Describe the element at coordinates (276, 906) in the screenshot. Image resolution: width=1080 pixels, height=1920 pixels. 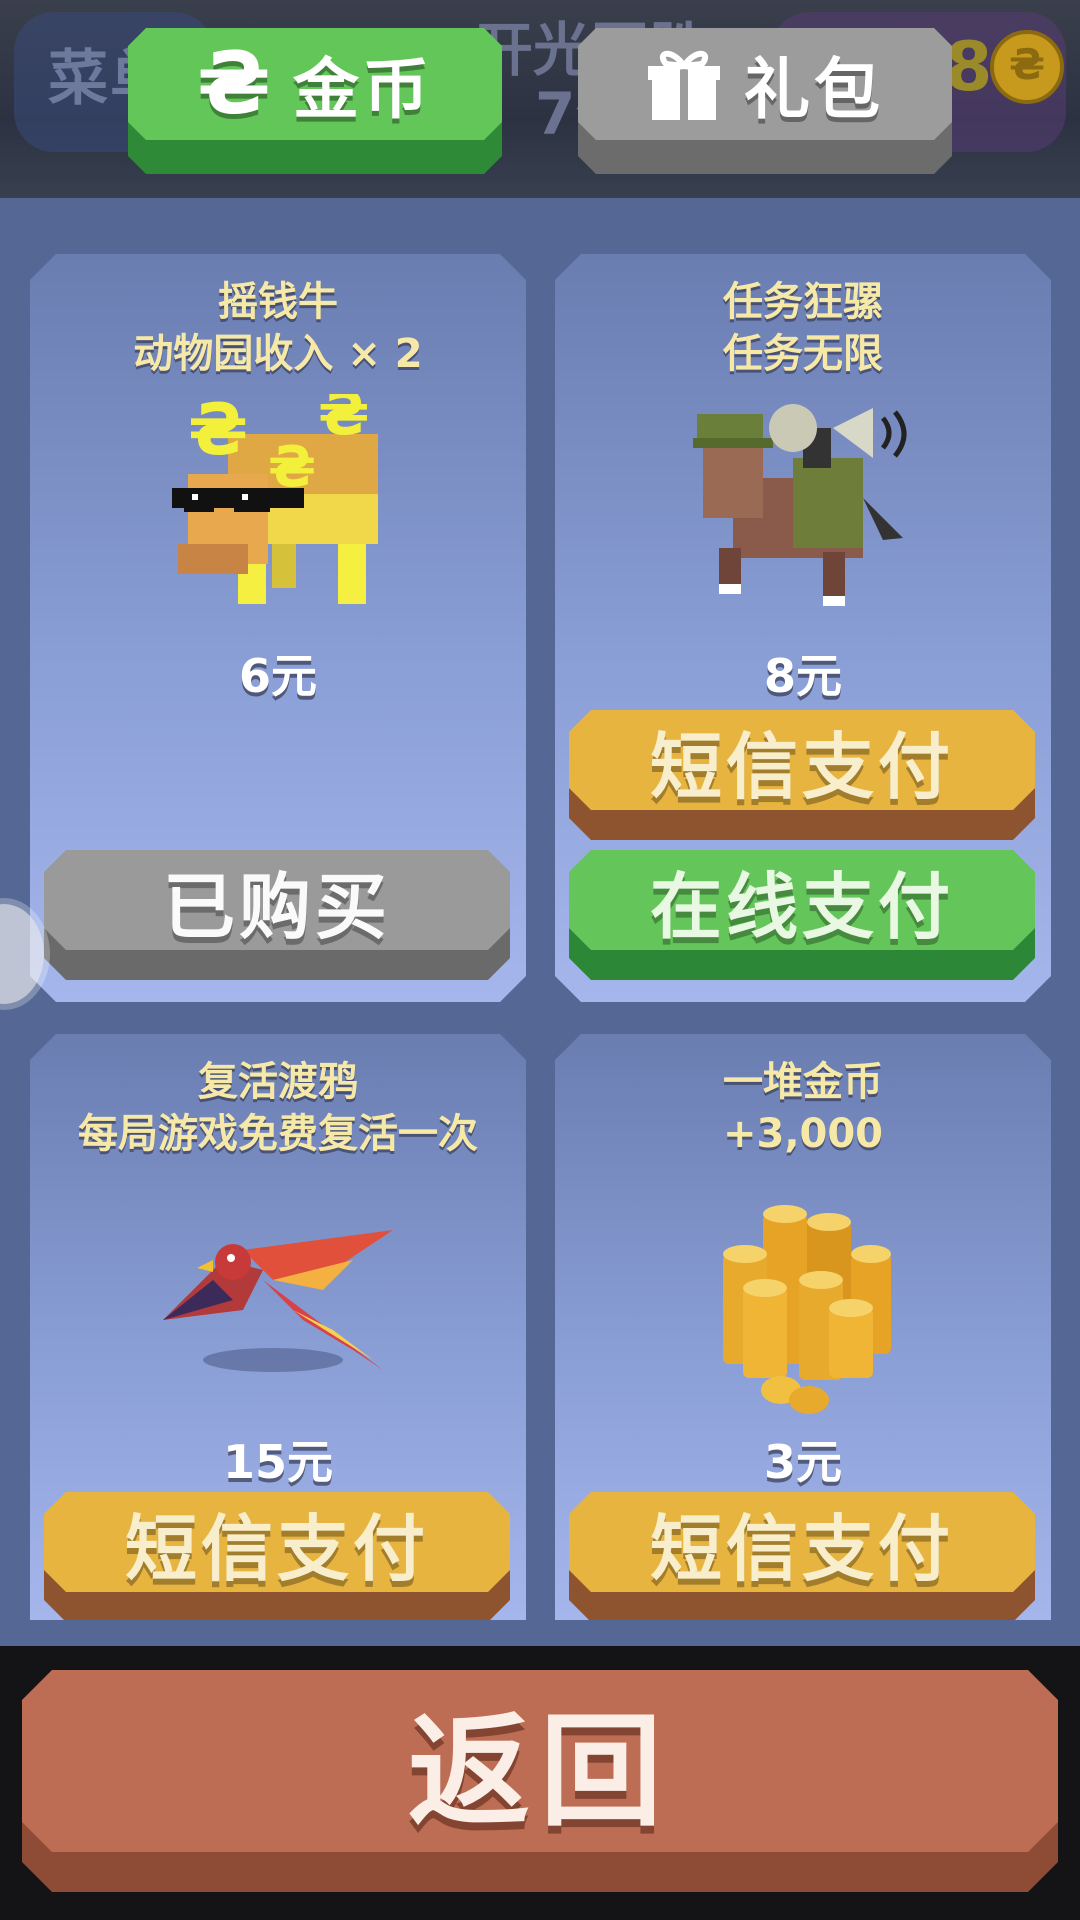
I see `purchased-label: 已购买` at that location.